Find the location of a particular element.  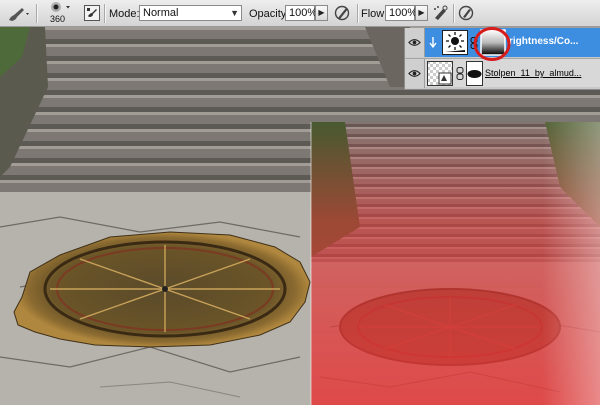

flow-slider-arrow-button: ▶ is located at coordinates (421, 13).